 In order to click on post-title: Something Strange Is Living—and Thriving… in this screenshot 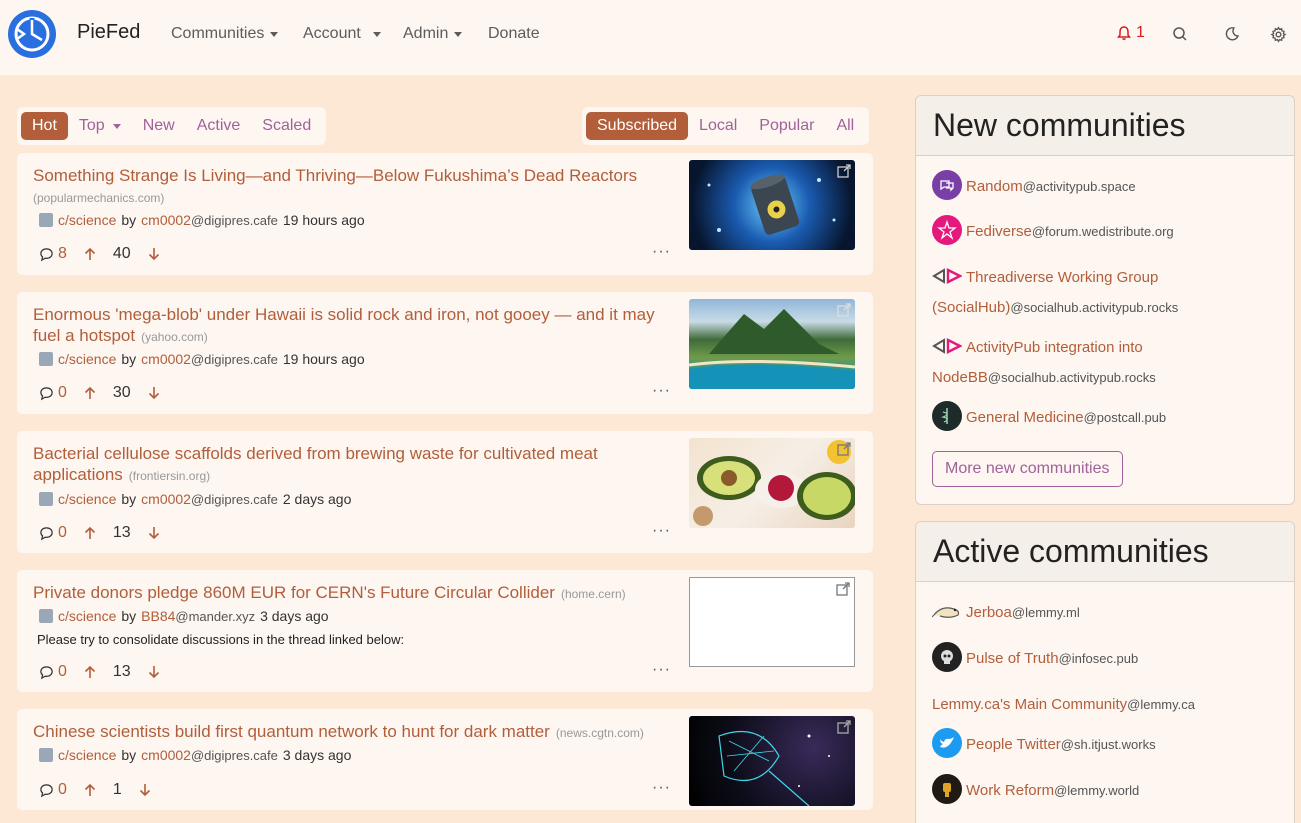, I will do `click(353, 175)`.